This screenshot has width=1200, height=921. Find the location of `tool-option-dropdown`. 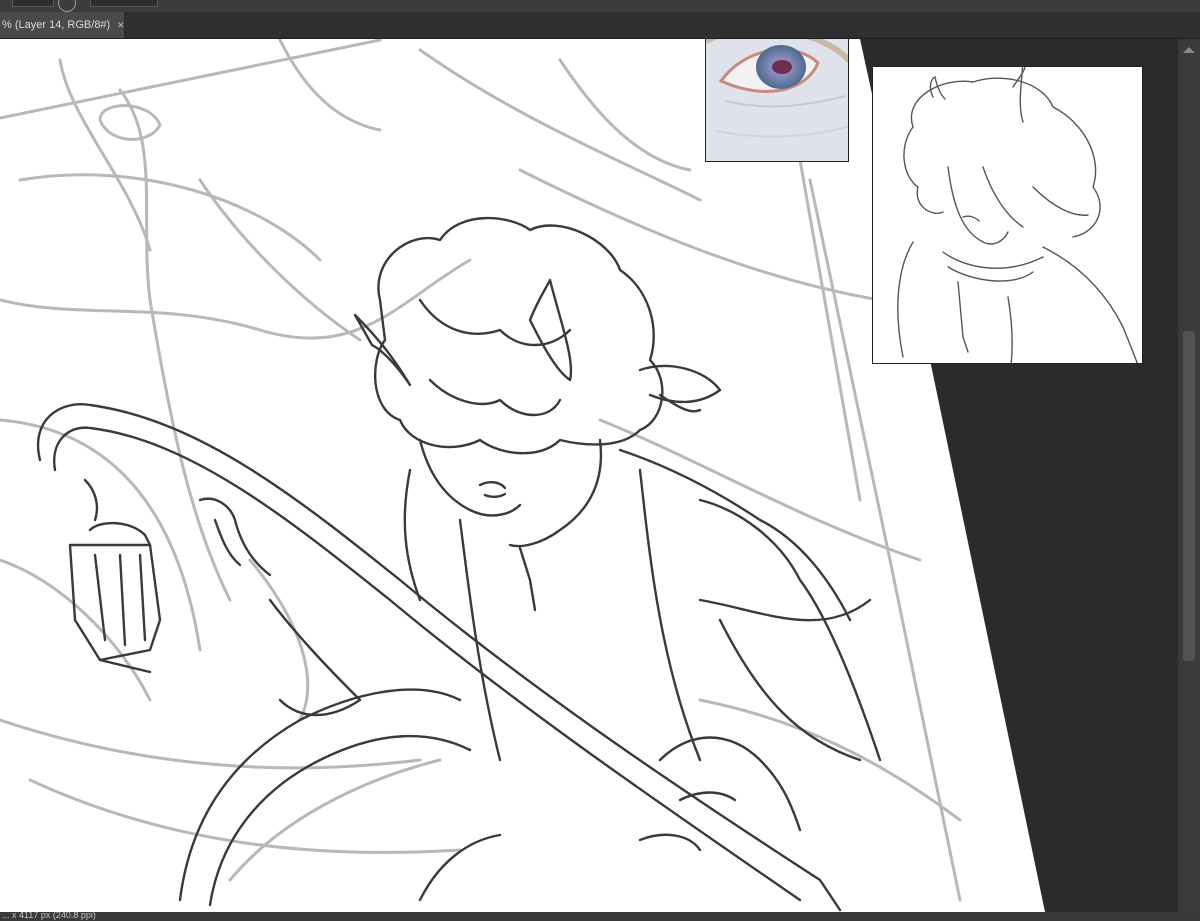

tool-option-dropdown is located at coordinates (124, 3).